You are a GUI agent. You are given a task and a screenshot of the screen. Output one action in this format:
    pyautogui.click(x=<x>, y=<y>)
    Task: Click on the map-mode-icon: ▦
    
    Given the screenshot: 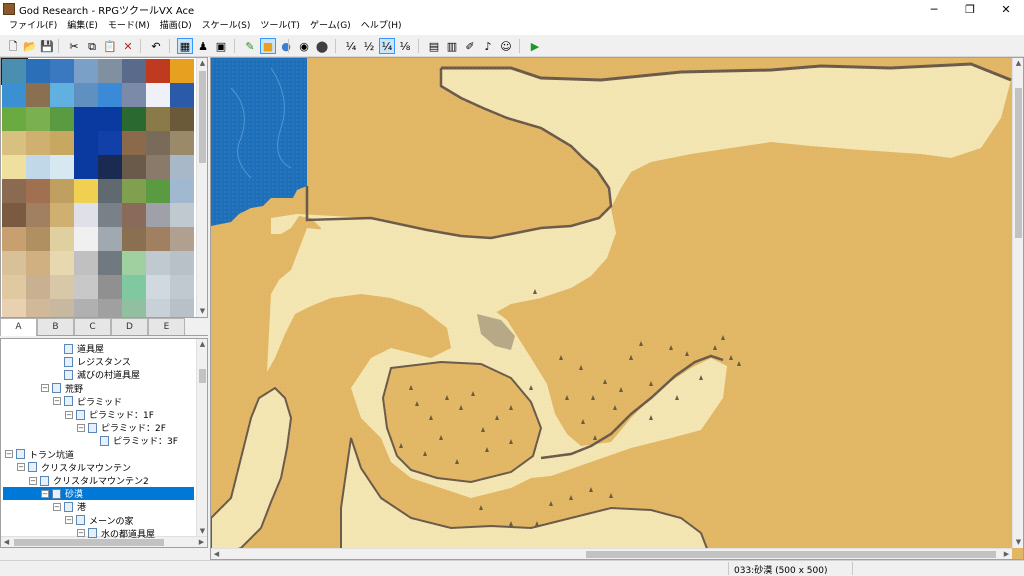 What is the action you would take?
    pyautogui.click(x=185, y=46)
    